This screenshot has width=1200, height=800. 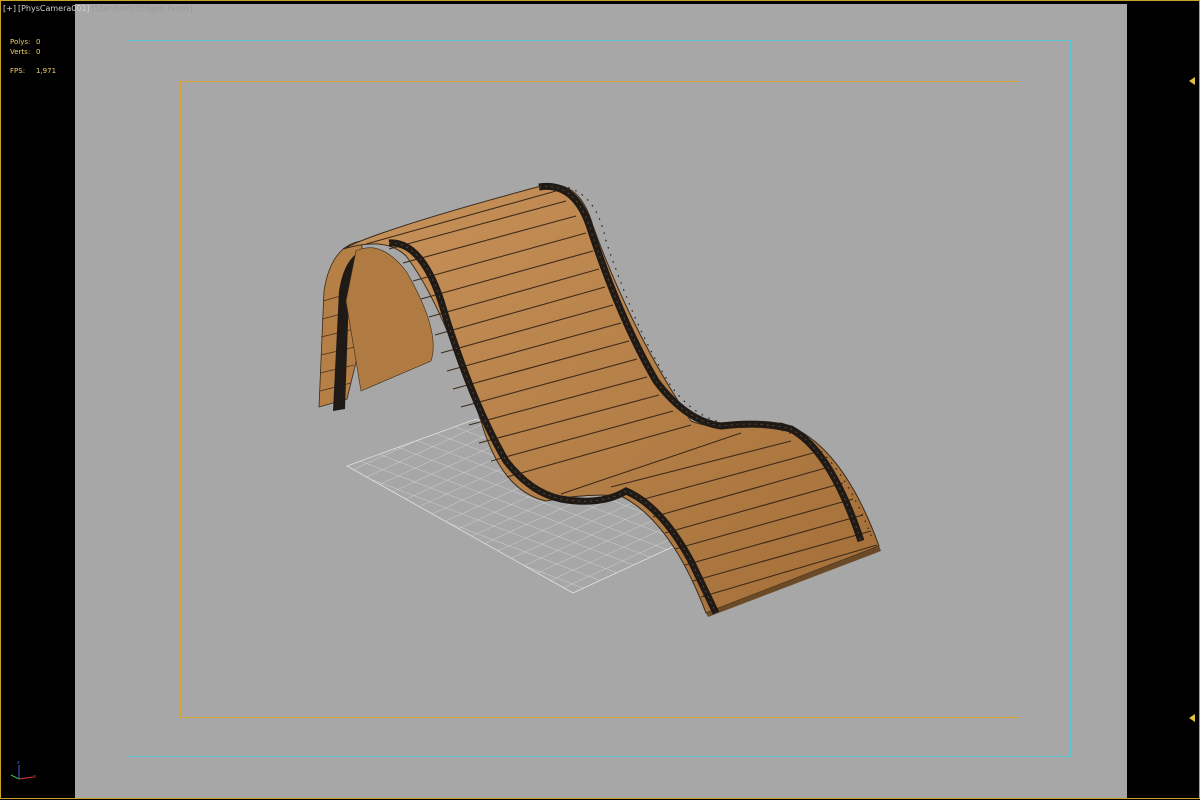 What do you see at coordinates (38, 42) in the screenshot?
I see `polys-value: 0` at bounding box center [38, 42].